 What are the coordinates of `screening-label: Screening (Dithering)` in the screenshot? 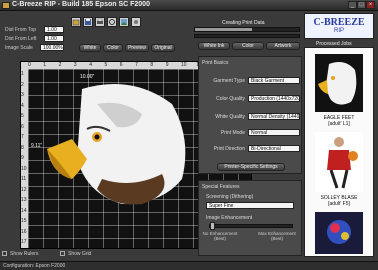 It's located at (230, 197).